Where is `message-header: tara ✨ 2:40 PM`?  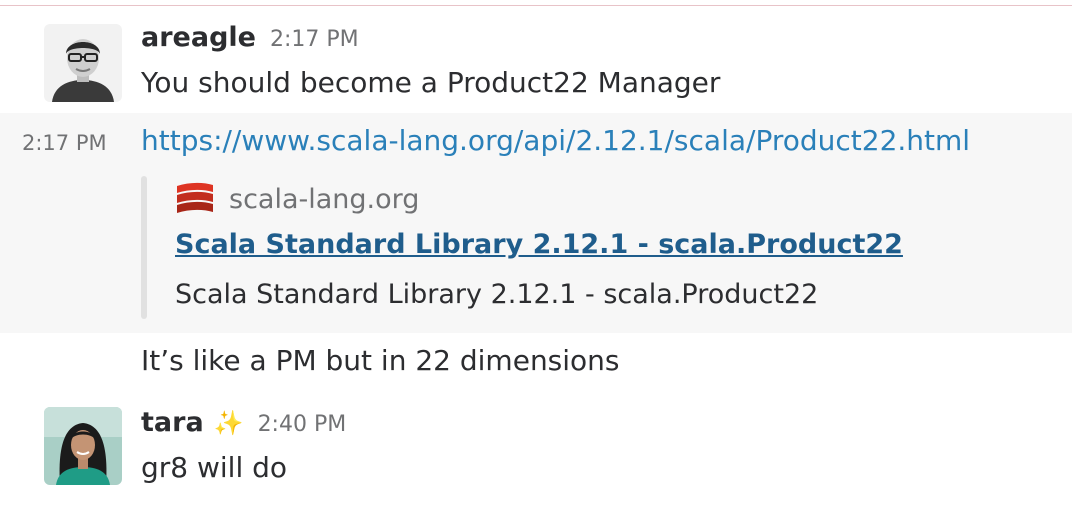
message-header: tara ✨ 2:40 PM is located at coordinates (243, 422).